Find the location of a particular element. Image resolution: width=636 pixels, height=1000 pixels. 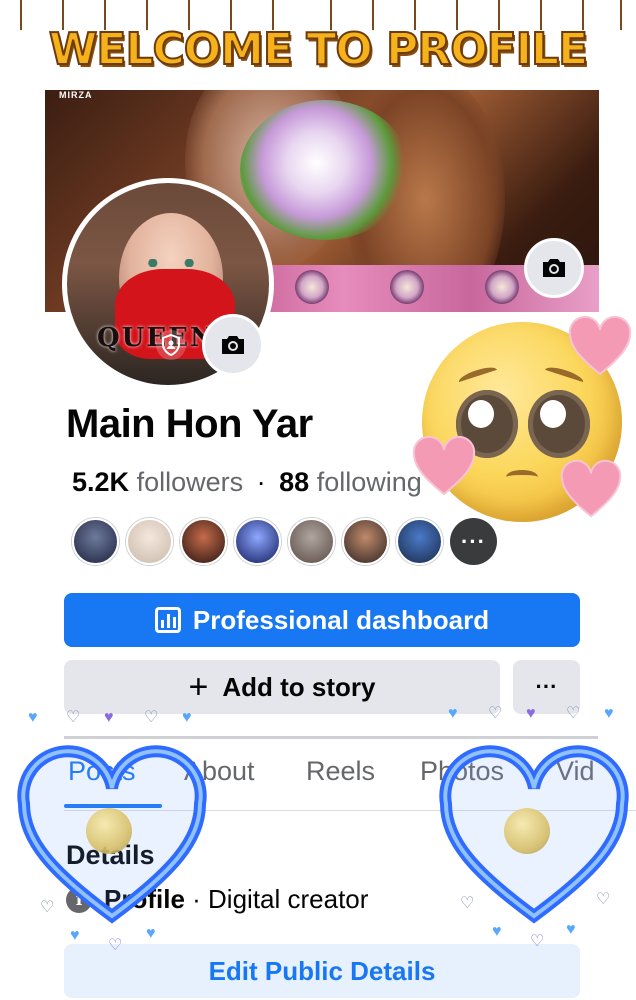

tab-photos: Photos is located at coordinates (462, 771).